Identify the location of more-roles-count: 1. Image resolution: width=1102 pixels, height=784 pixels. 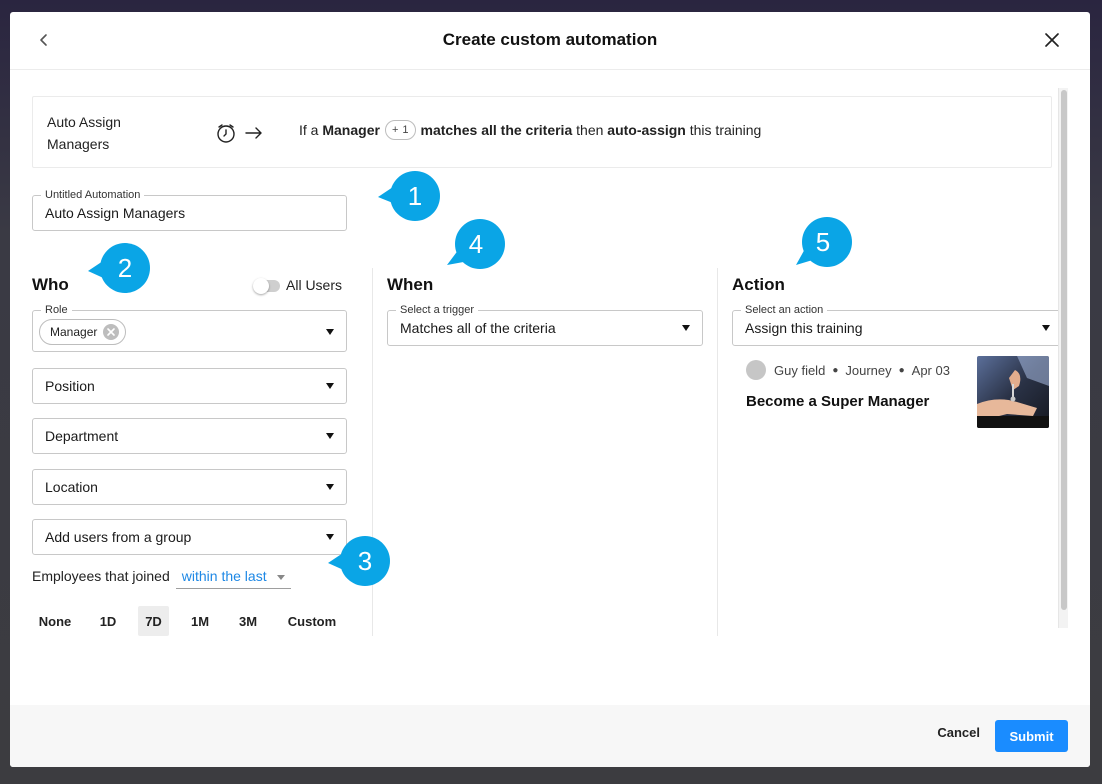
(405, 130).